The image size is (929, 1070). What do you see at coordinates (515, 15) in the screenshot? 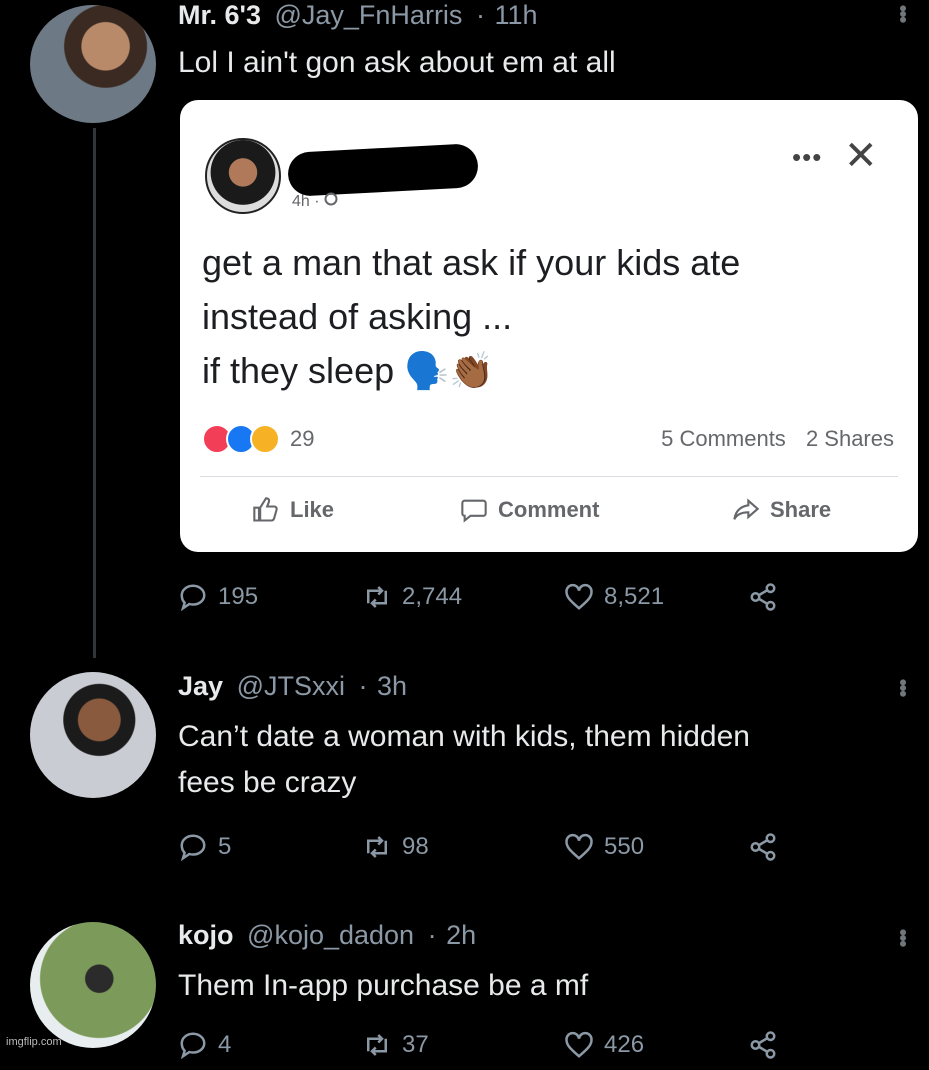
I see `timestamp: 11h` at bounding box center [515, 15].